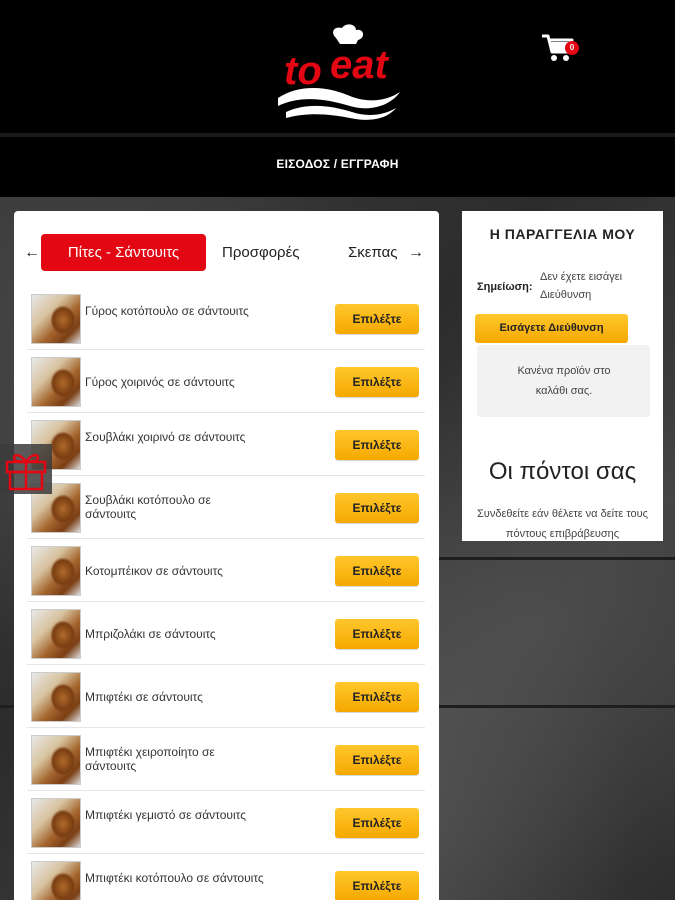  Describe the element at coordinates (154, 571) in the screenshot. I see `product-name: Κοτομπέικον σε σάντουιτς` at that location.